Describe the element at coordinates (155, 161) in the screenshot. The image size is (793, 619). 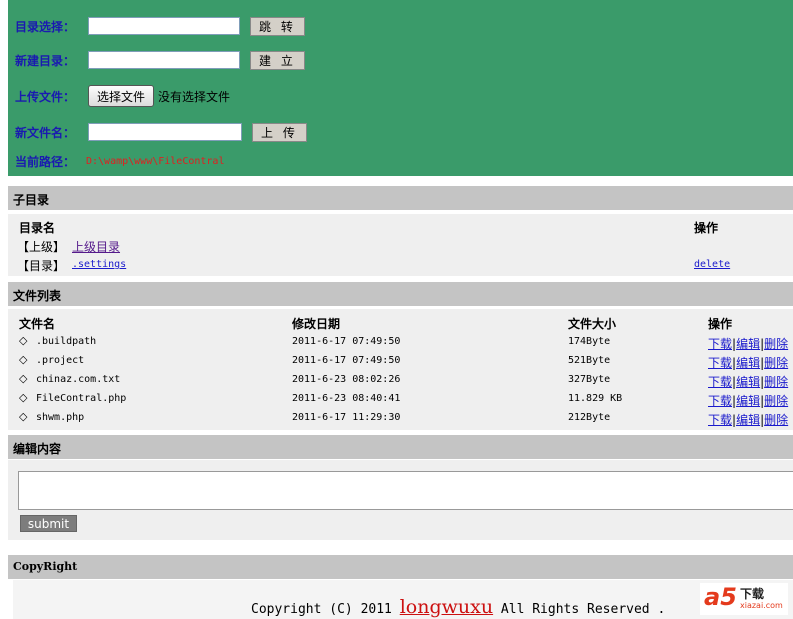
I see `current-path-value: D:\wamp\www\FileContral` at that location.